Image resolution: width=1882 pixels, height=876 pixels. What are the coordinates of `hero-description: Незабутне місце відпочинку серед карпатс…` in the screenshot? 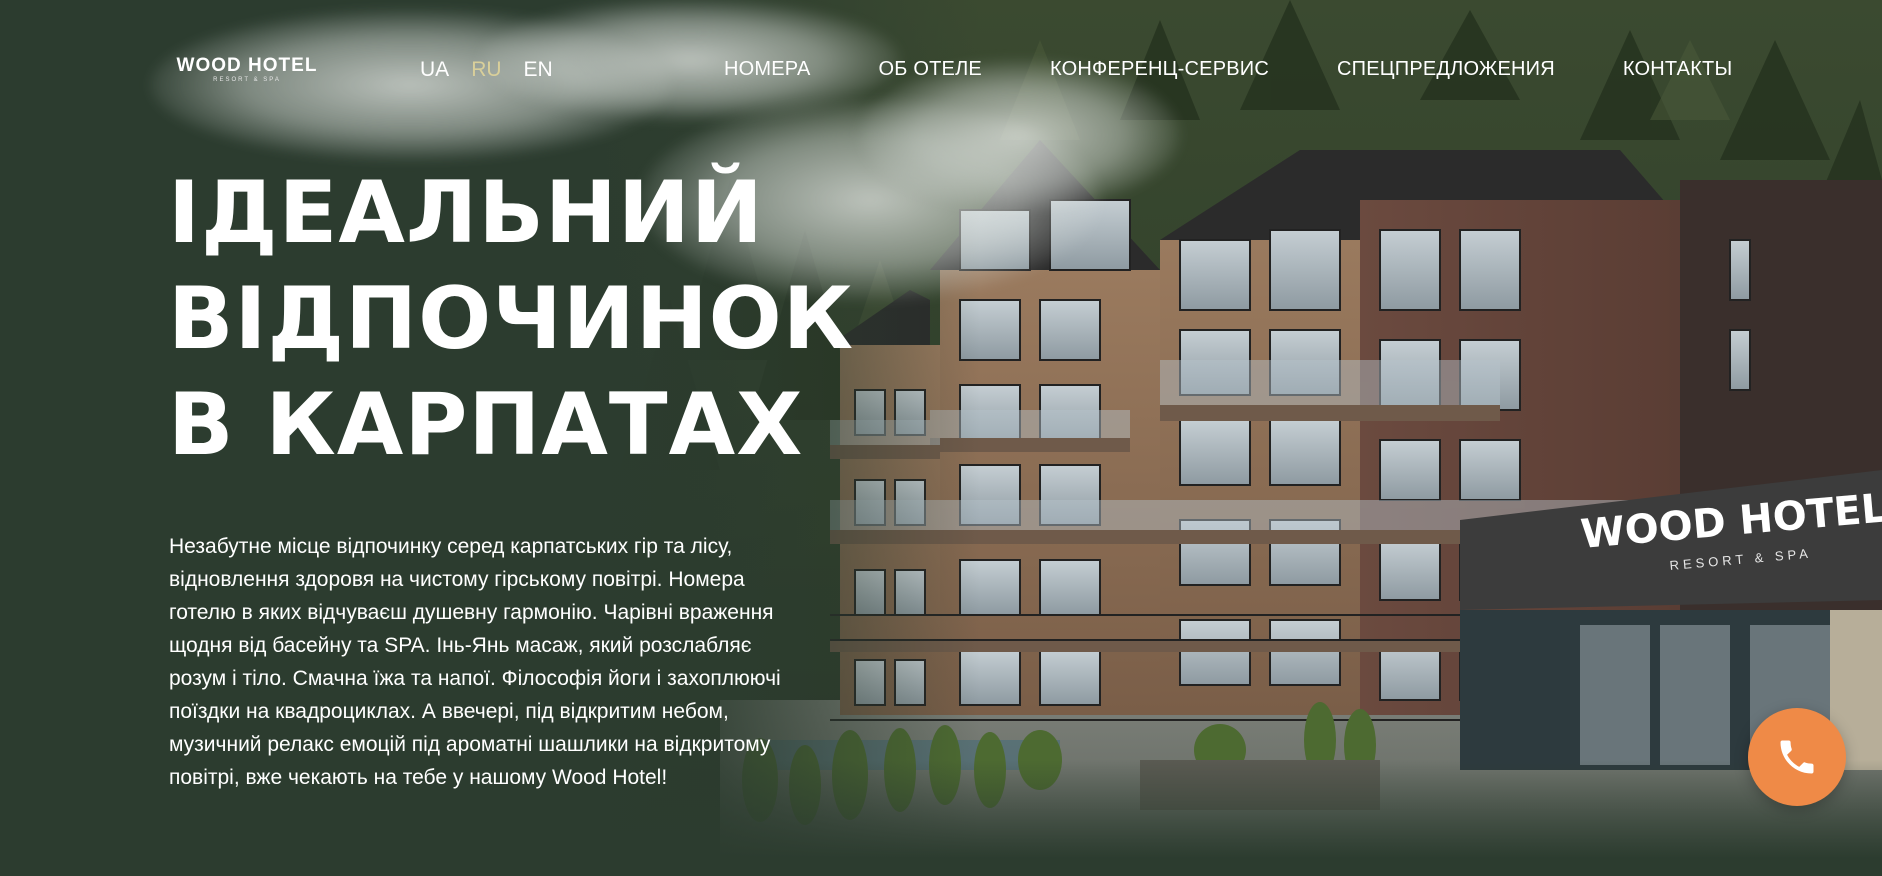 It's located at (475, 662).